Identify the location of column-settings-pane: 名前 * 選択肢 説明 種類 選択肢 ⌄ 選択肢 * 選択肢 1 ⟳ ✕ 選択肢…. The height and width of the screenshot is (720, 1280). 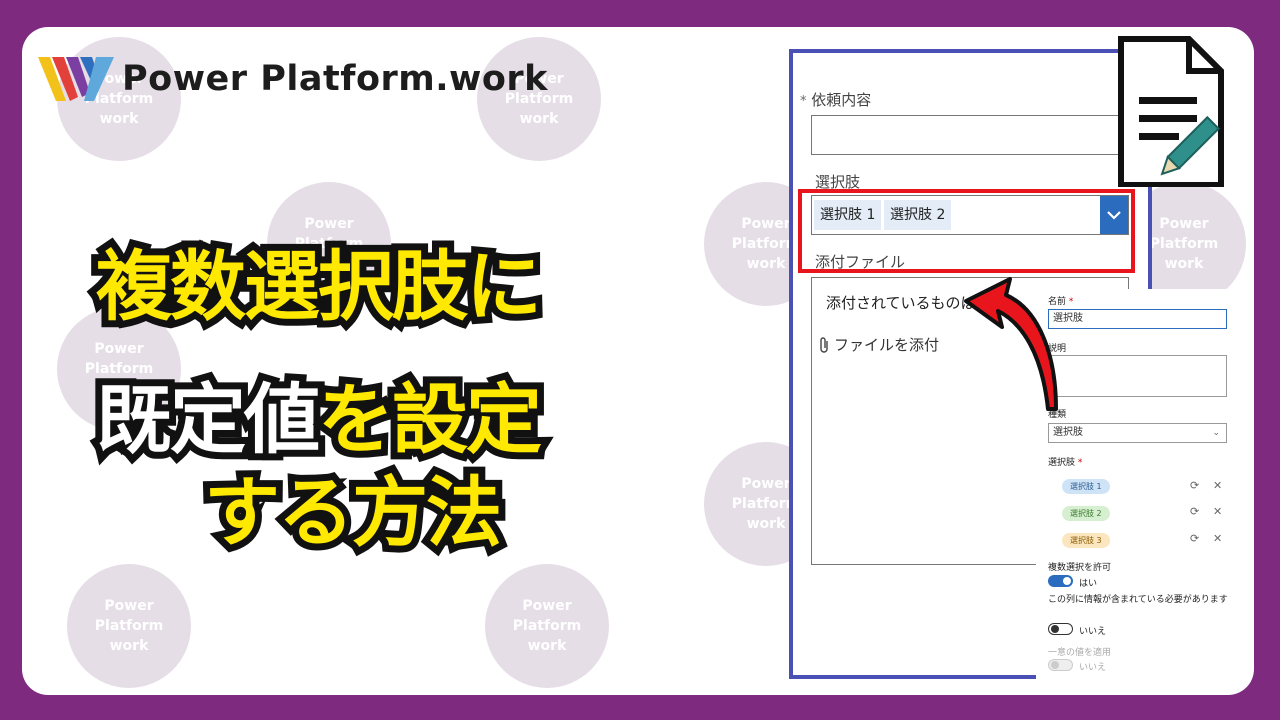
(1135, 488).